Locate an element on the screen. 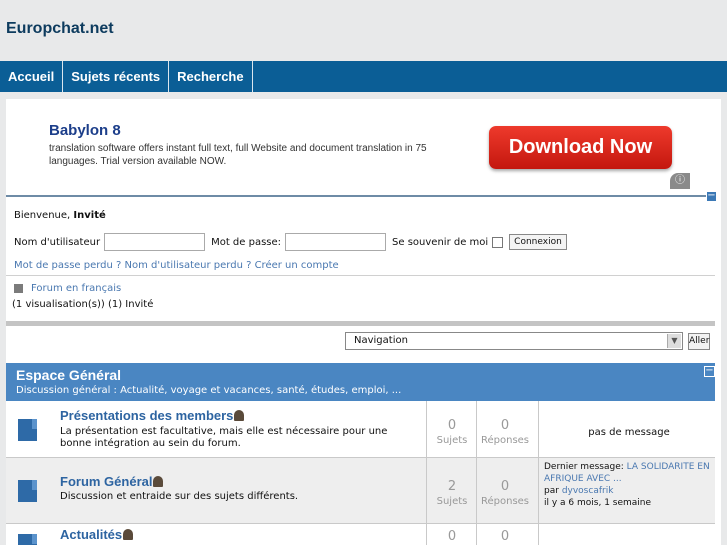 The image size is (727, 545). last-message: pas de message is located at coordinates (629, 432).